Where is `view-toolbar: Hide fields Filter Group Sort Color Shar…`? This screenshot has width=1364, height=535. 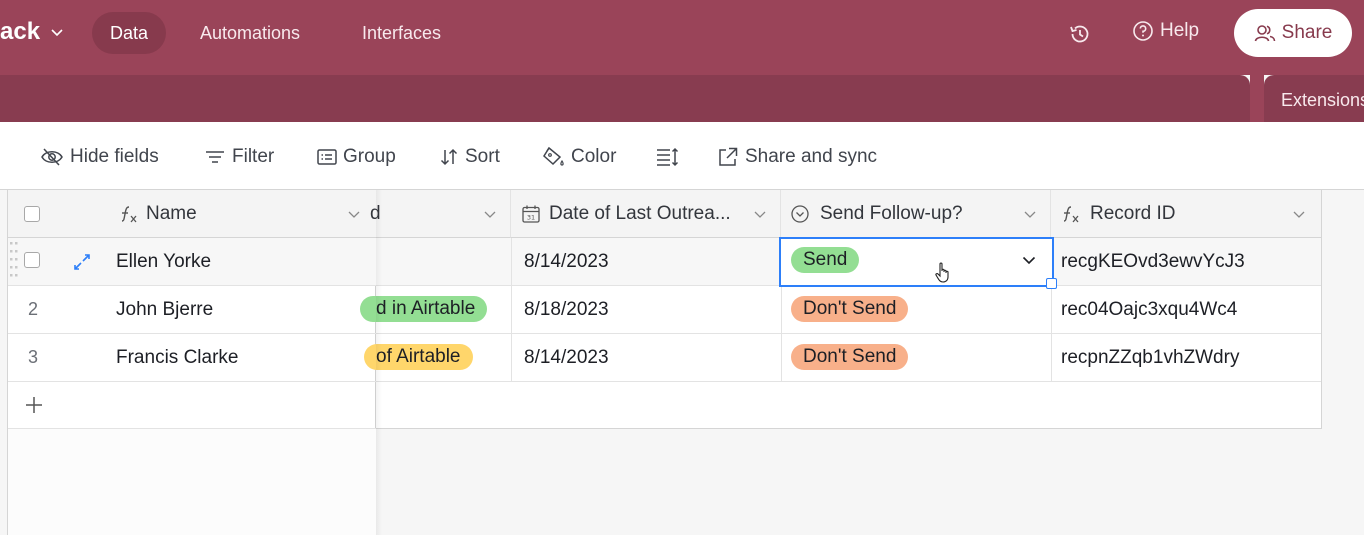
view-toolbar: Hide fields Filter Group Sort Color Shar… is located at coordinates (682, 156).